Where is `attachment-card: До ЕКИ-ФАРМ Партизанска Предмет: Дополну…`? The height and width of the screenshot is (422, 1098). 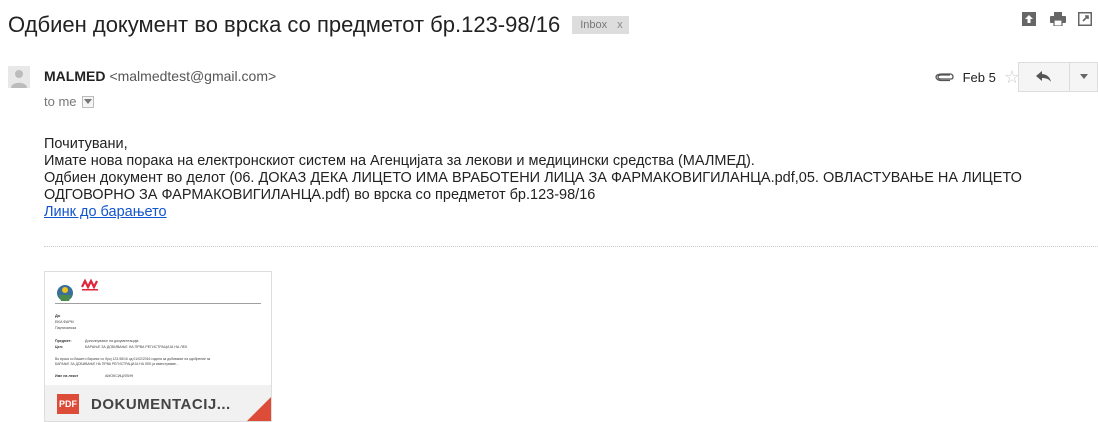 attachment-card: До ЕКИ-ФАРМ Партизанска Предмет: Дополну… is located at coordinates (158, 346).